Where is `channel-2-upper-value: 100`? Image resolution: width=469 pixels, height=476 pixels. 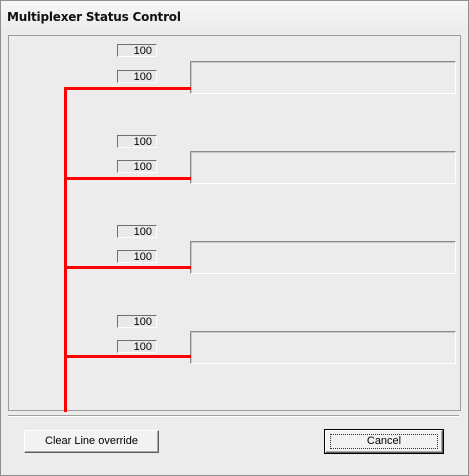 channel-2-upper-value: 100 is located at coordinates (137, 141).